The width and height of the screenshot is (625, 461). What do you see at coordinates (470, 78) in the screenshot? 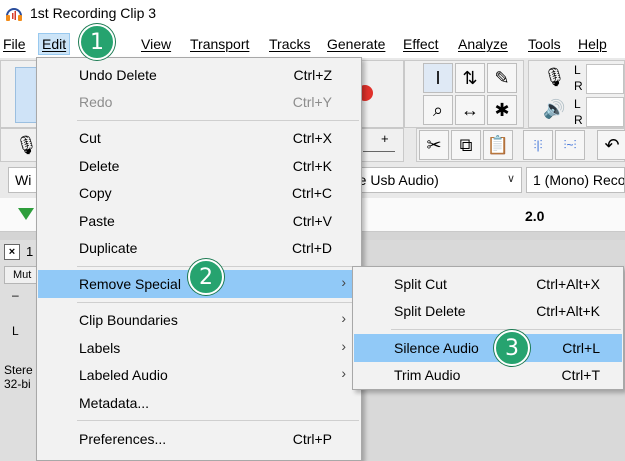
I see `envelope-tool-icon: ⇅` at bounding box center [470, 78].